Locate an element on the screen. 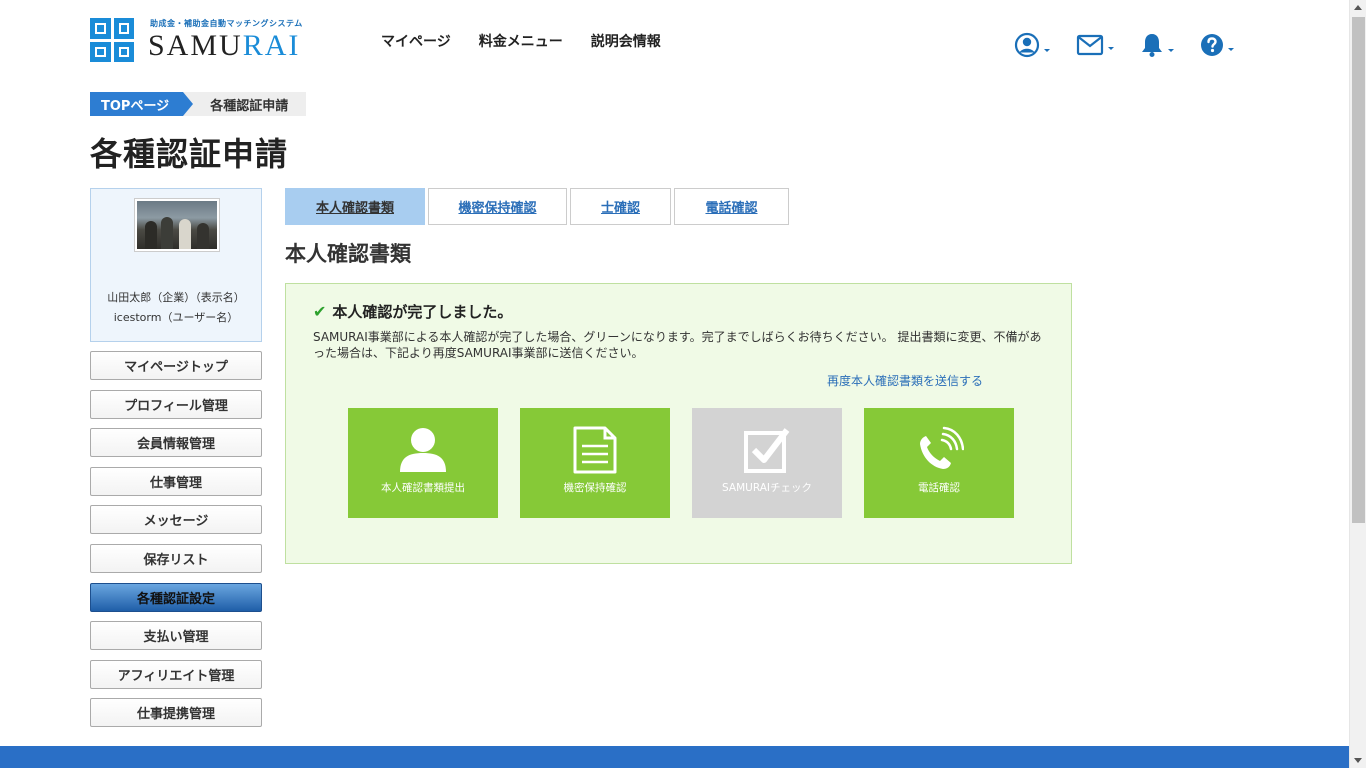  sidebar-item-affiliate: アフィリエイト管理 is located at coordinates (176, 674).